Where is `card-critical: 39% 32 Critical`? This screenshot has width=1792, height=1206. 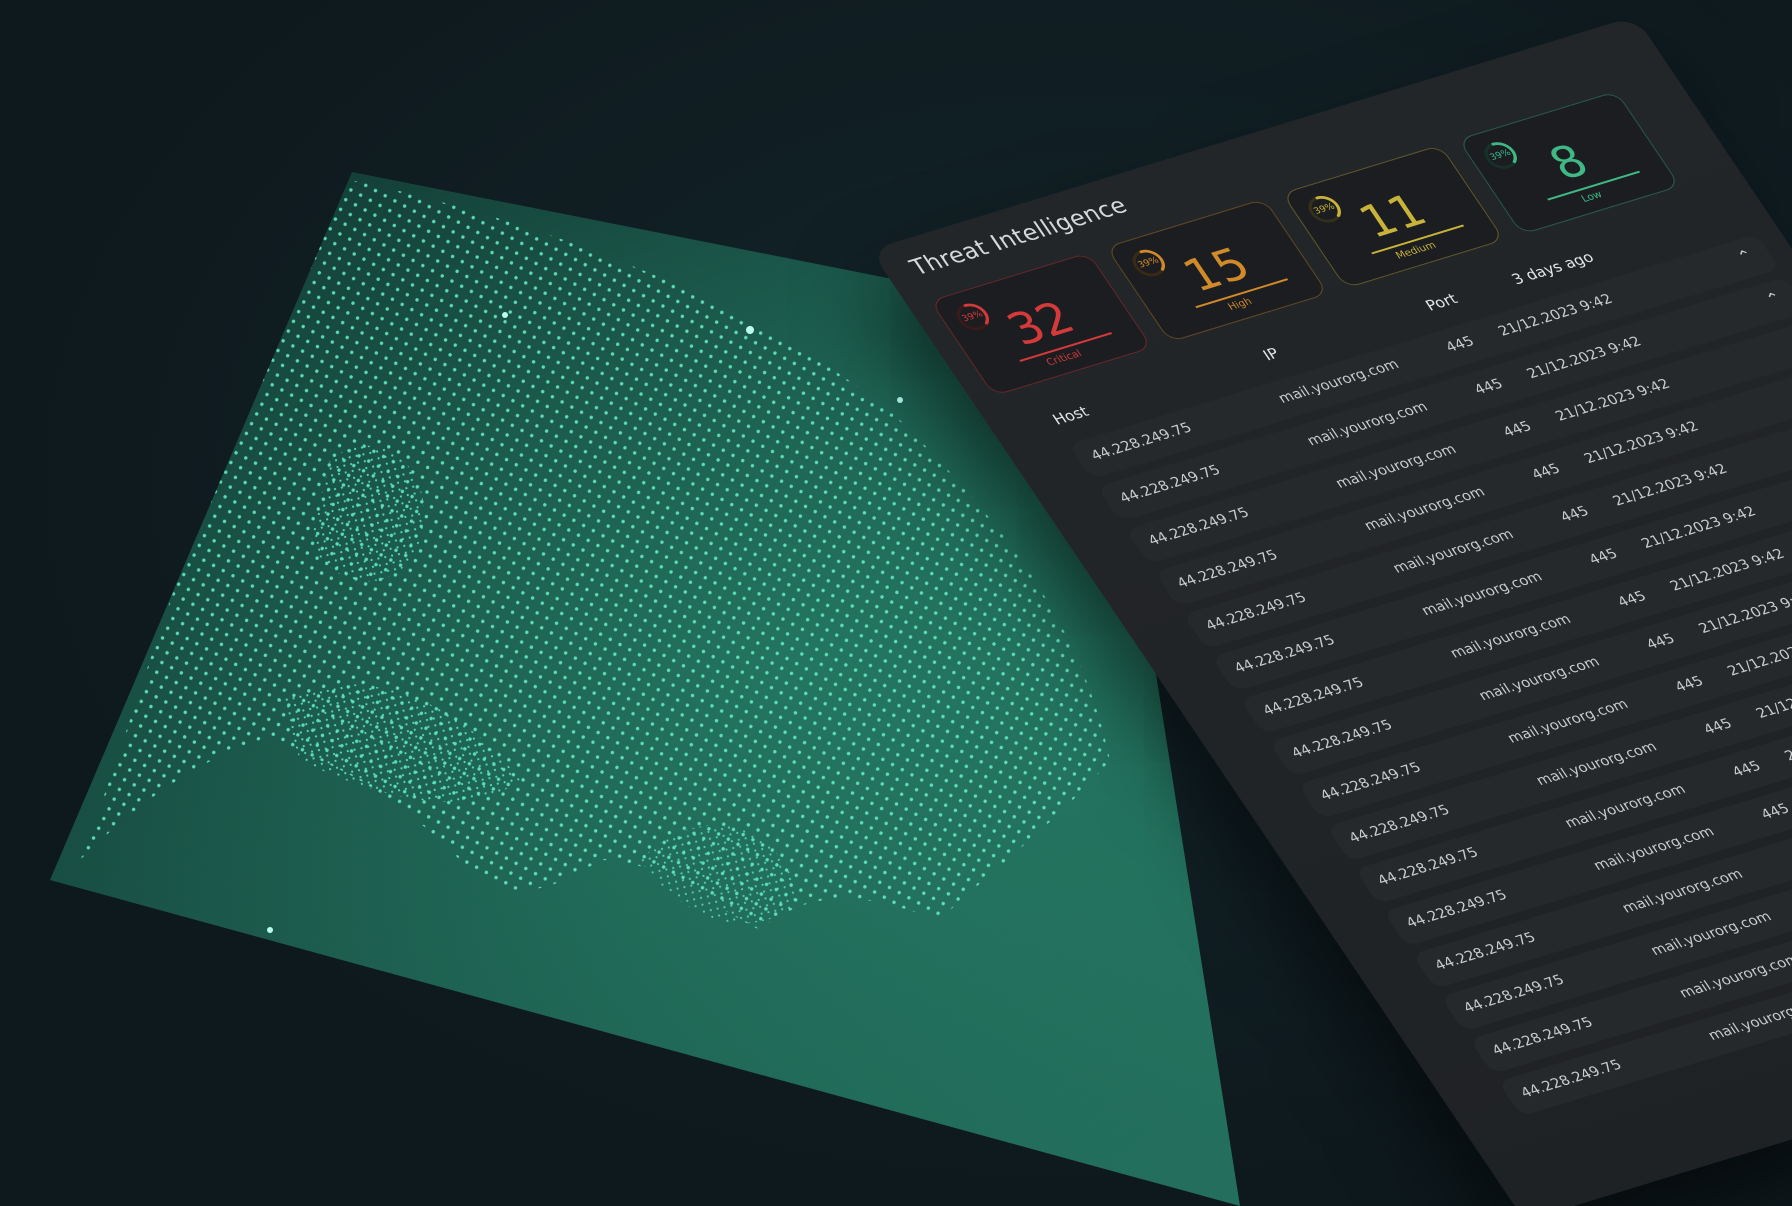 card-critical: 39% 32 Critical is located at coordinates (1041, 324).